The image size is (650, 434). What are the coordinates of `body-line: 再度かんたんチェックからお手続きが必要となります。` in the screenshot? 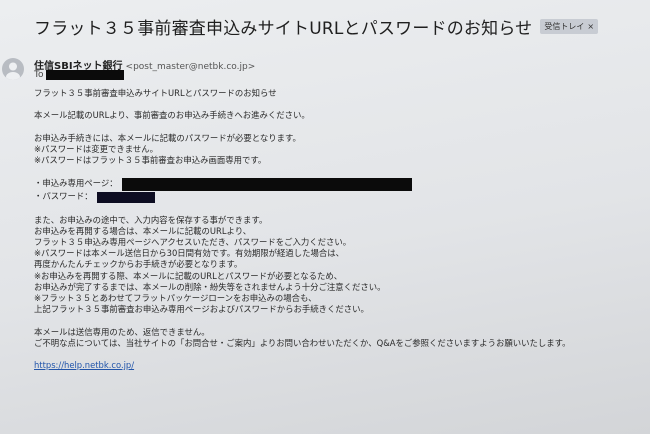 It's located at (138, 264).